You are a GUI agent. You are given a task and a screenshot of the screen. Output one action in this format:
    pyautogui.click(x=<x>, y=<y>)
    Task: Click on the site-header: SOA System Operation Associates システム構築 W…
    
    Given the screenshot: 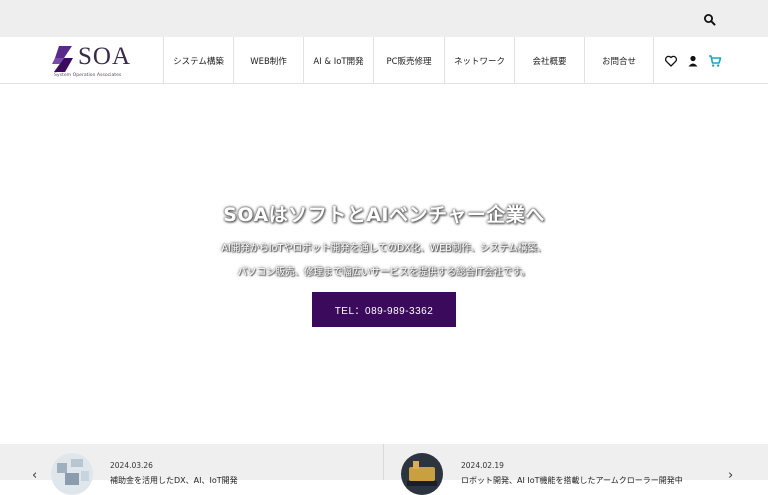 What is the action you would take?
    pyautogui.click(x=384, y=60)
    